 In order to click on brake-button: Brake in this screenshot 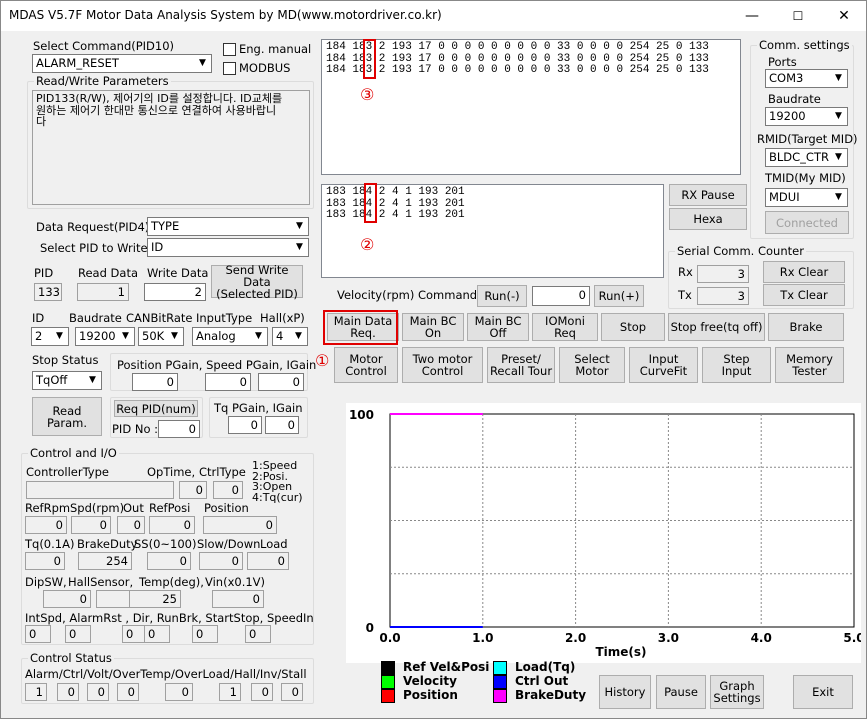, I will do `click(806, 327)`.